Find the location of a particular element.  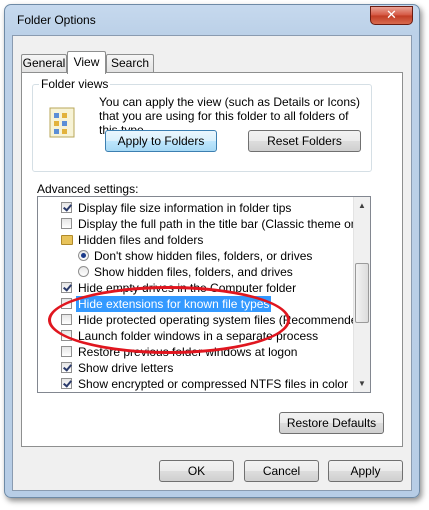

list-item-label: Show drive letters is located at coordinates (126, 368).